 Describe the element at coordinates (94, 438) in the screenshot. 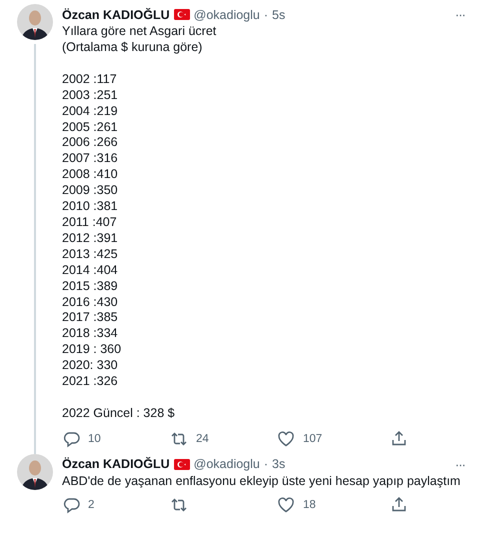

I see `reply-count: 10` at that location.